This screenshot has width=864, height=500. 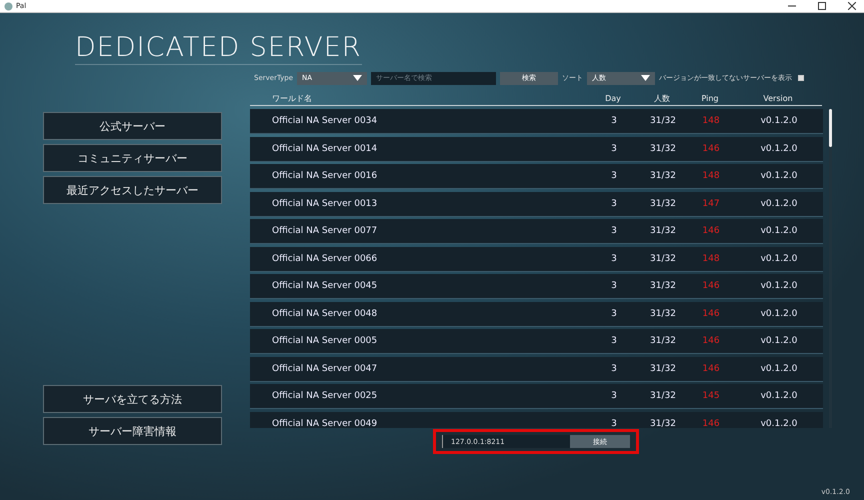 What do you see at coordinates (324, 313) in the screenshot?
I see `server-name: Official NA Server 0048` at bounding box center [324, 313].